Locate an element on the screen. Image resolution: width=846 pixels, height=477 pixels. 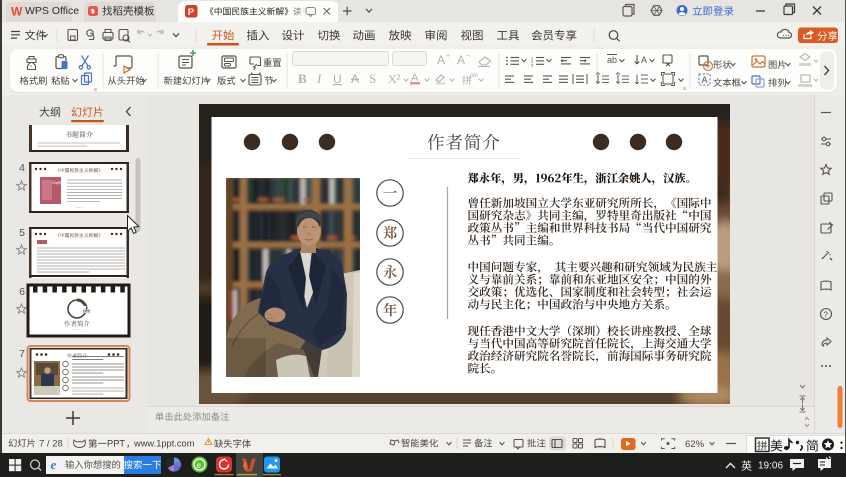
svg-text: X² is located at coordinates (394, 79).